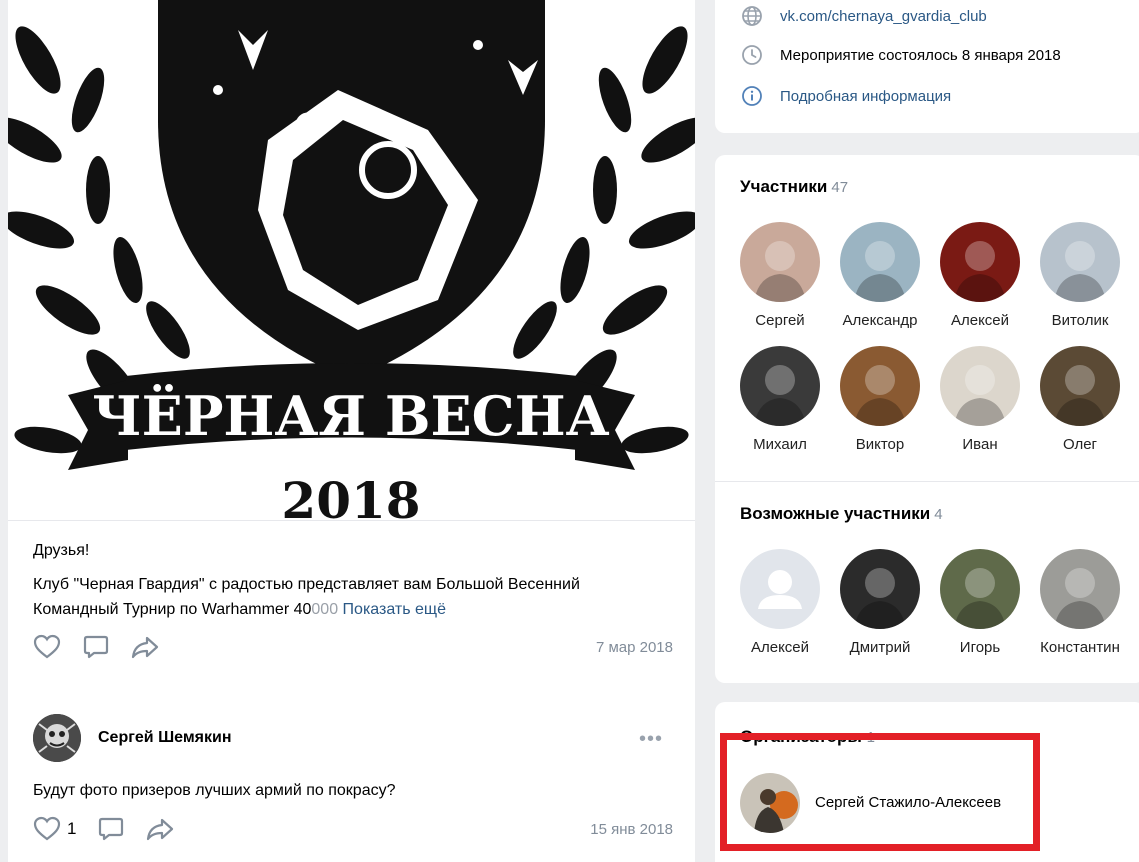 The image size is (1139, 862). I want to click on comment-reply-button, so click(111, 829).